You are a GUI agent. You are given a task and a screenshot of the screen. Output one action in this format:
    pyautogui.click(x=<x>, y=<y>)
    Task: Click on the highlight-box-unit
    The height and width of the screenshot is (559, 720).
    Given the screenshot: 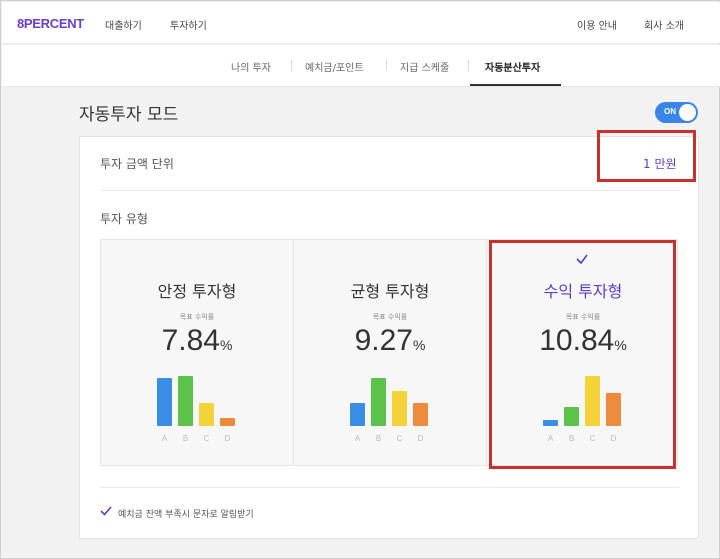 What is the action you would take?
    pyautogui.click(x=646, y=156)
    